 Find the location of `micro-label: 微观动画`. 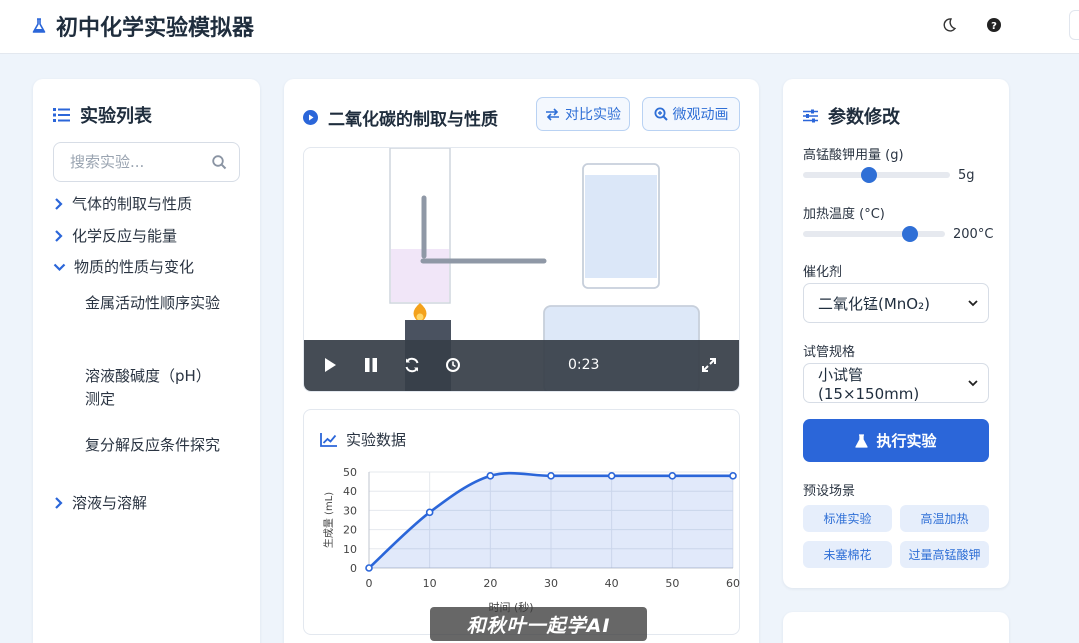

micro-label: 微观动画 is located at coordinates (700, 115).